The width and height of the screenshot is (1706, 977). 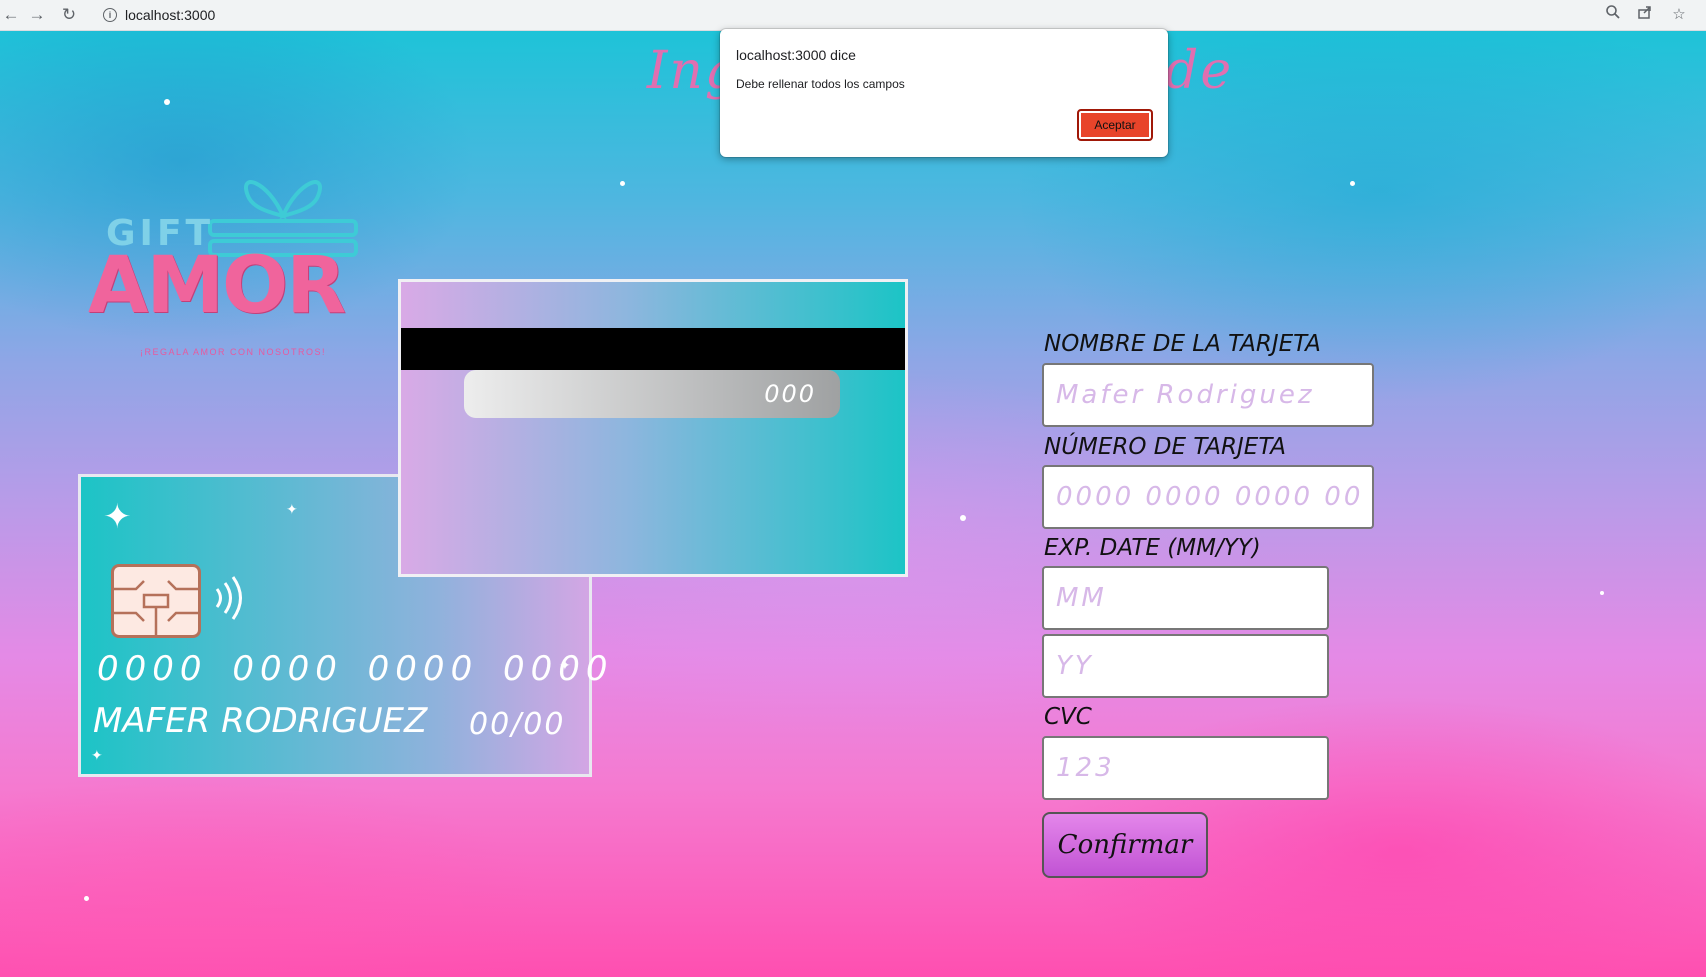 I want to click on name-label: NOMBRE DE LA TARJETA, so click(x=1182, y=344).